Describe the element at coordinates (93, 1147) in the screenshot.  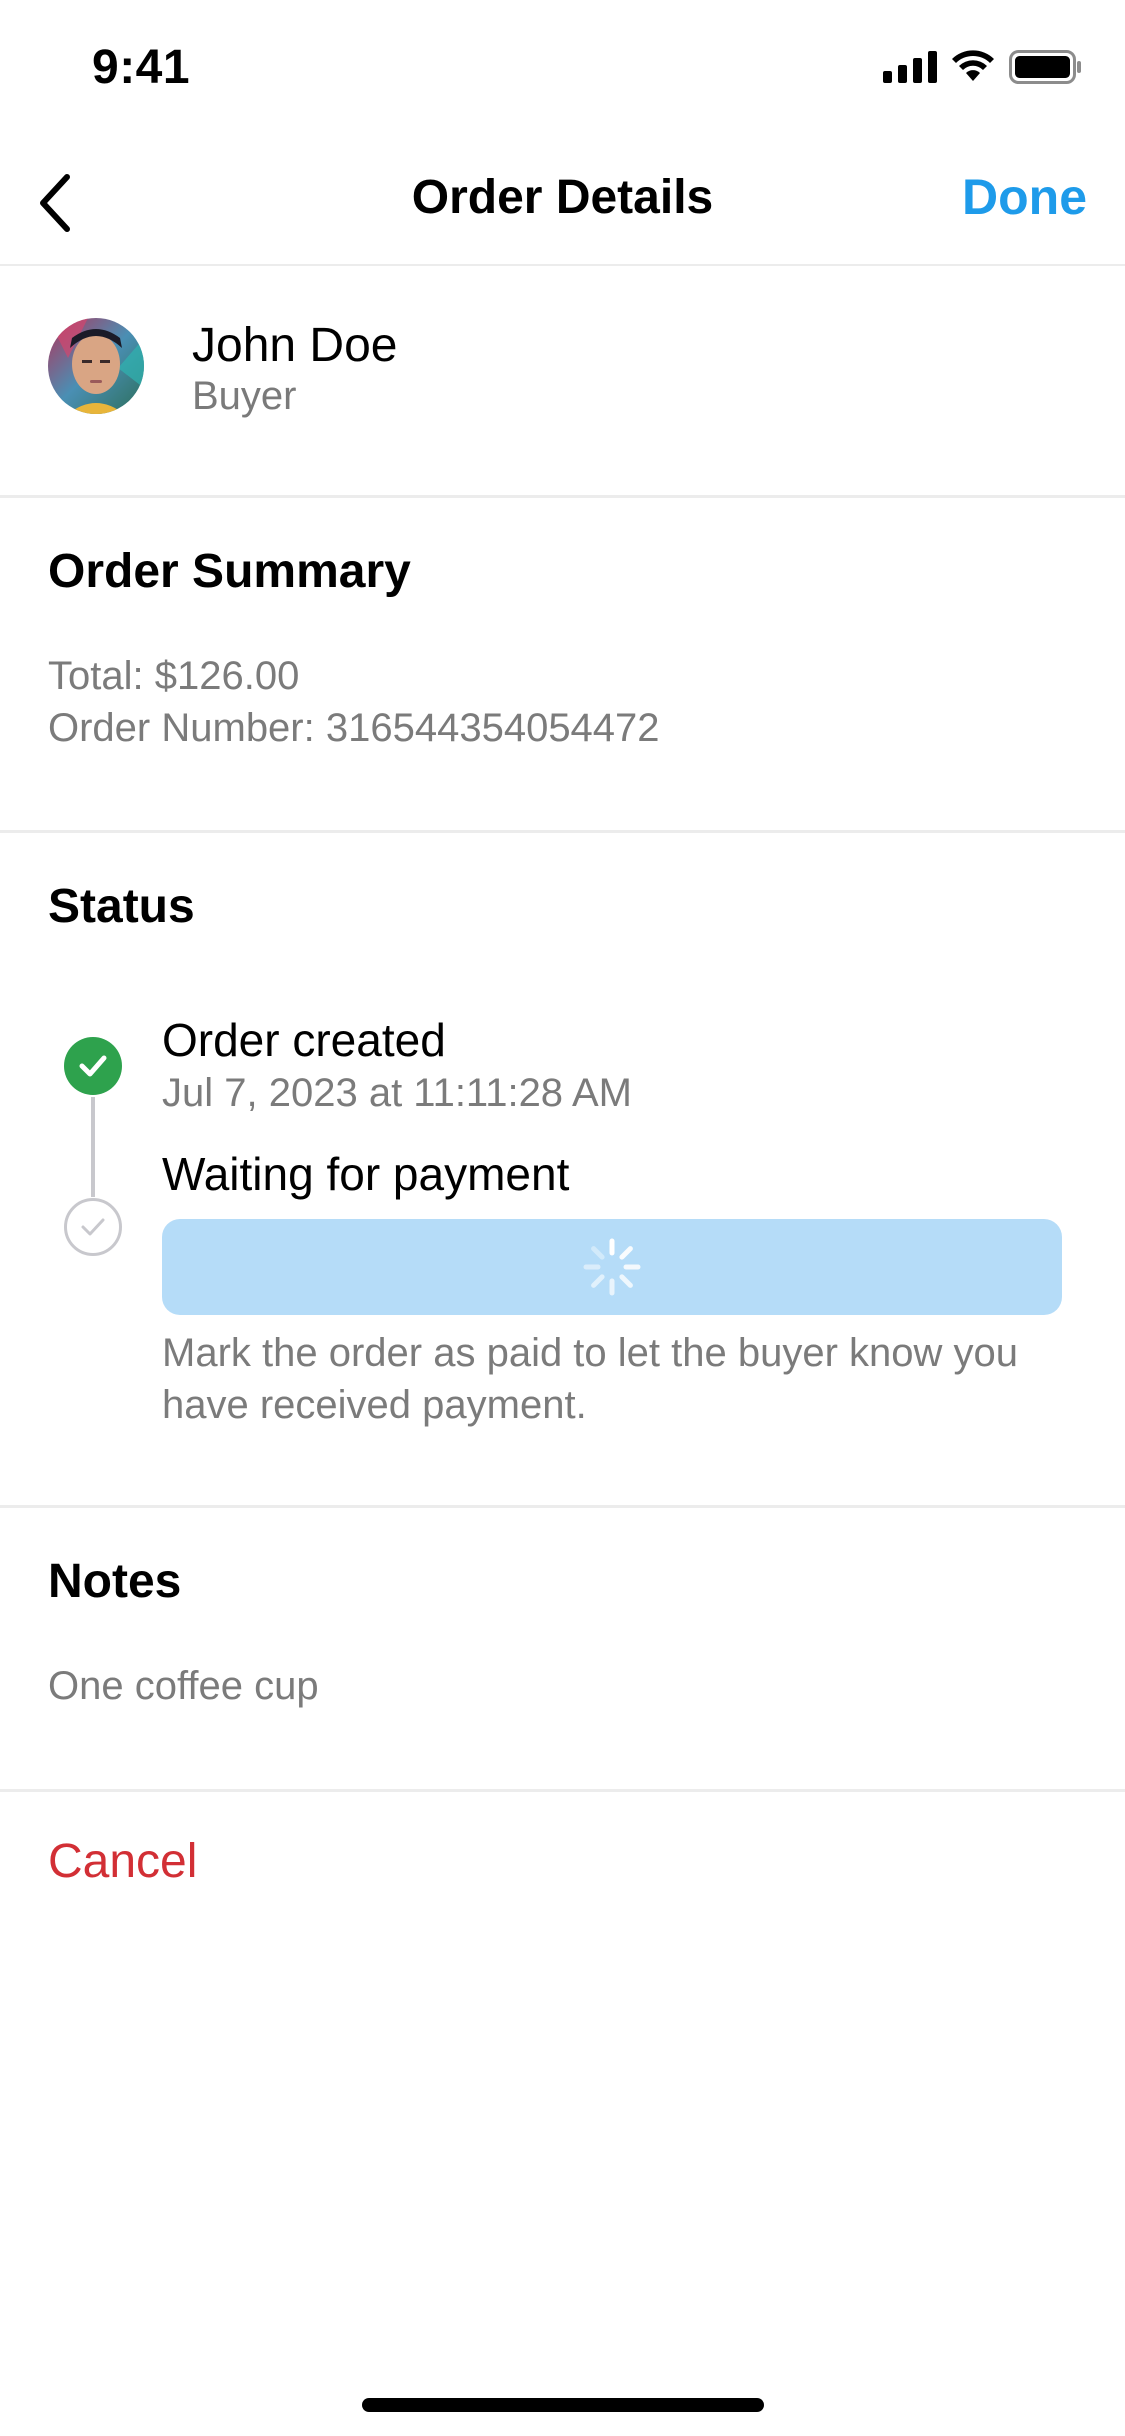
I see `timeline-connector` at that location.